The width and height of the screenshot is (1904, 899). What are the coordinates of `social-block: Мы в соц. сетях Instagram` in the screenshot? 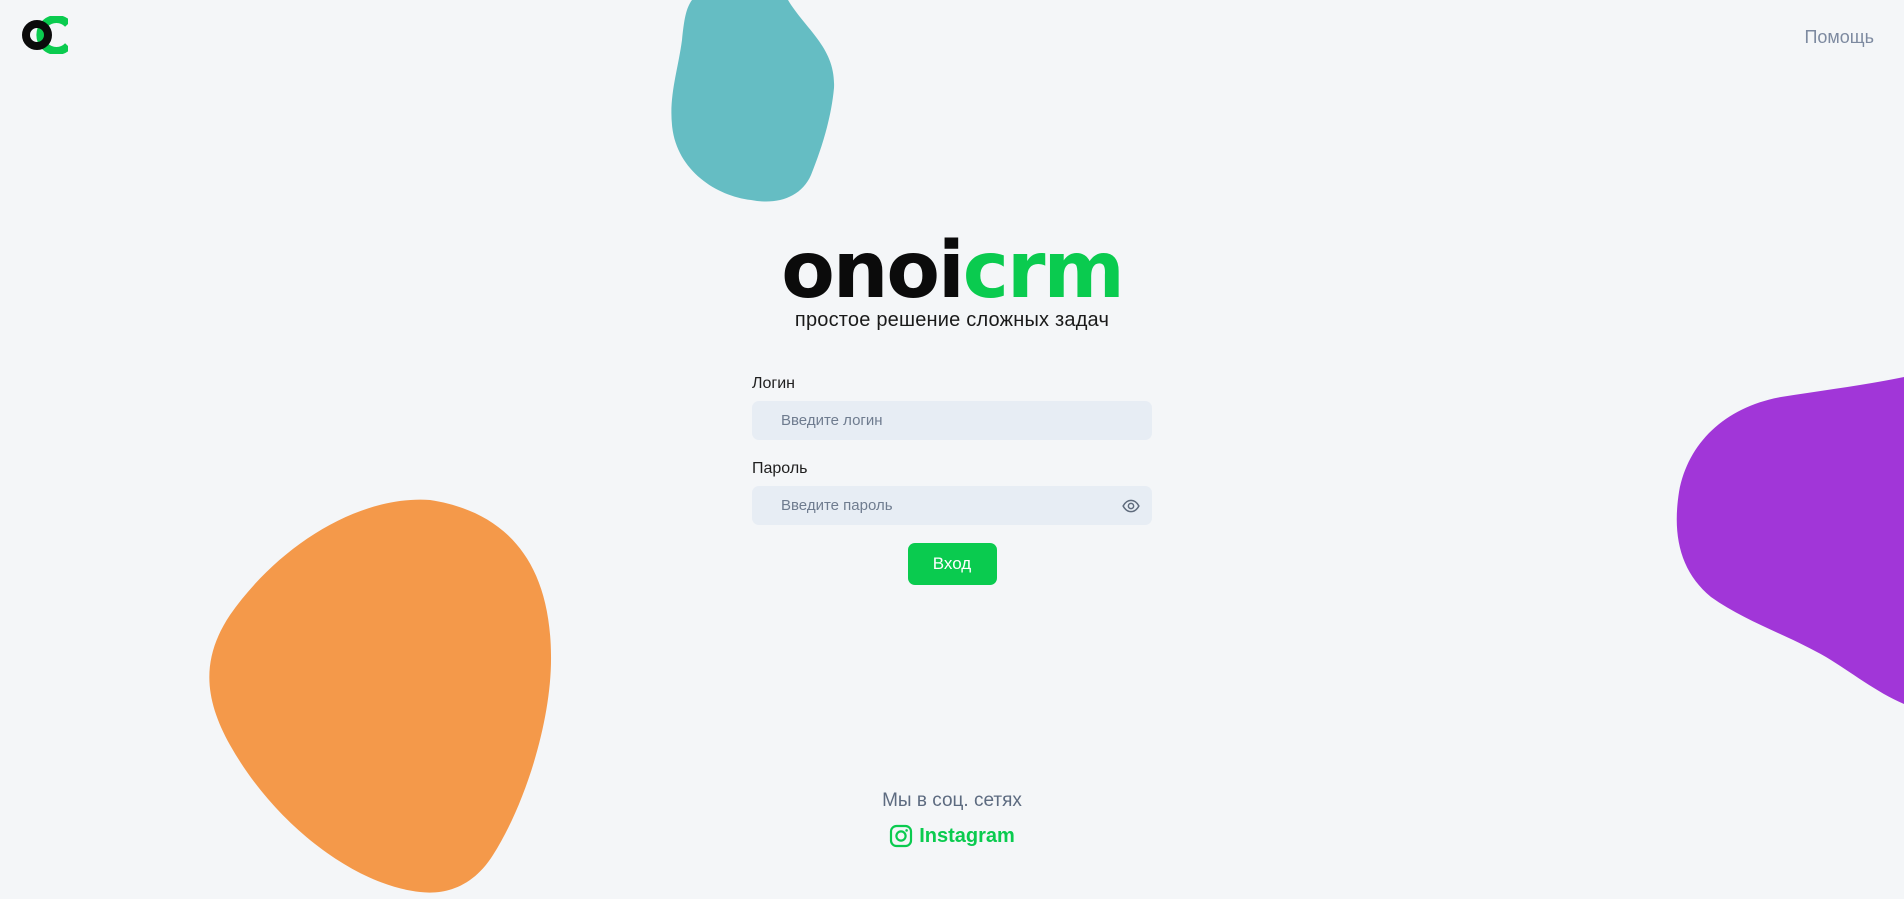 It's located at (952, 821).